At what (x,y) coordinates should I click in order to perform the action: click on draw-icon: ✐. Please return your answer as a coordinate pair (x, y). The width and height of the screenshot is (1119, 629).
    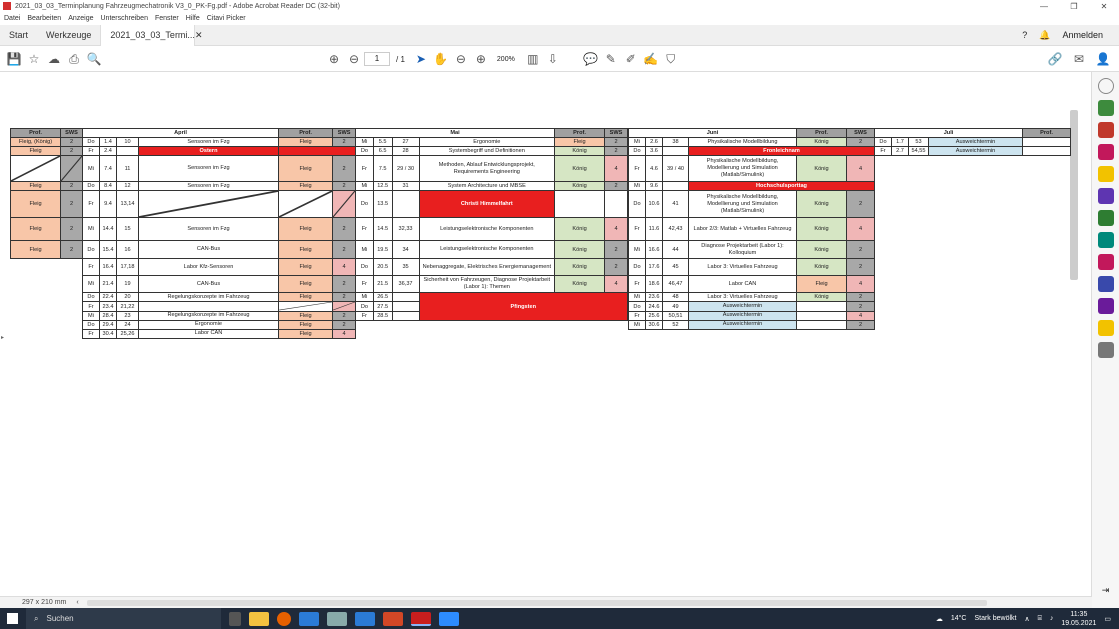
    Looking at the image, I should click on (631, 59).